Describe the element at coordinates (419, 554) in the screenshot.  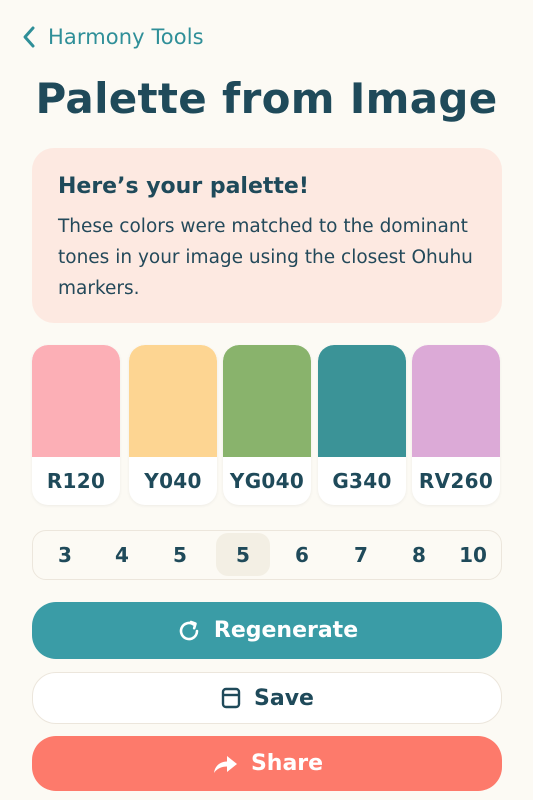
I see `count-option: 8` at that location.